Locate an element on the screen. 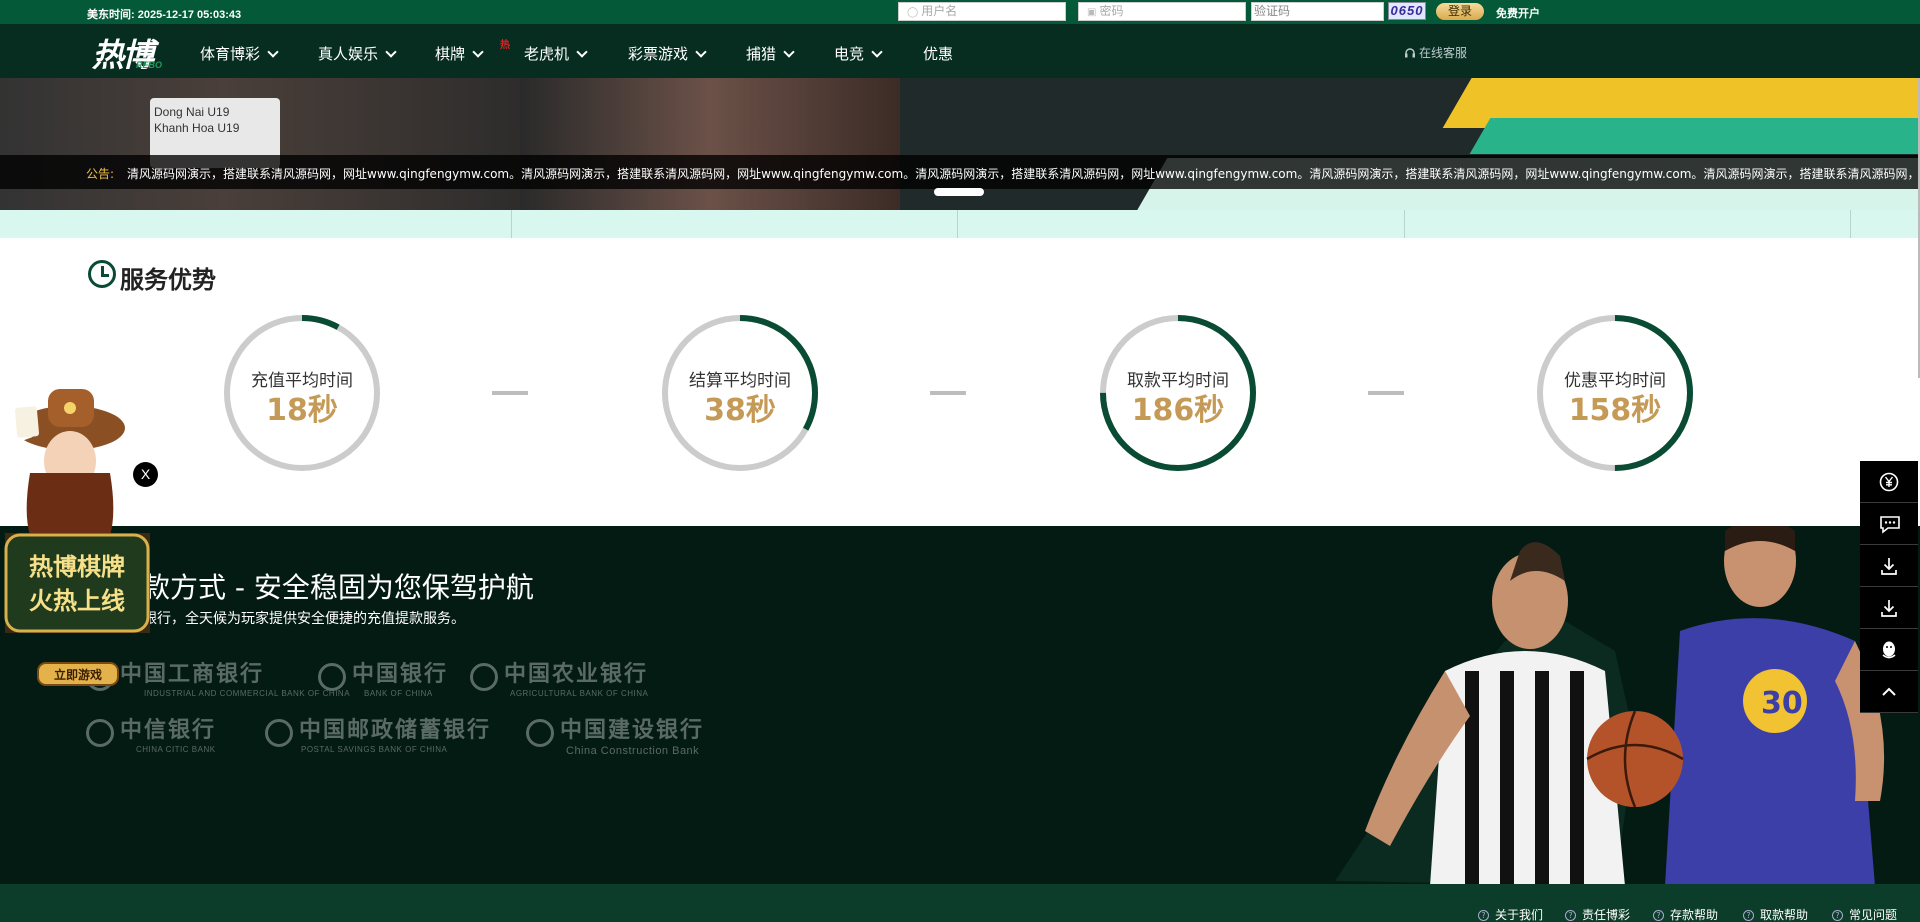 The width and height of the screenshot is (1920, 922). promo-widget: 热博棋牌 火热上线 立即游戏 is located at coordinates (80, 538).